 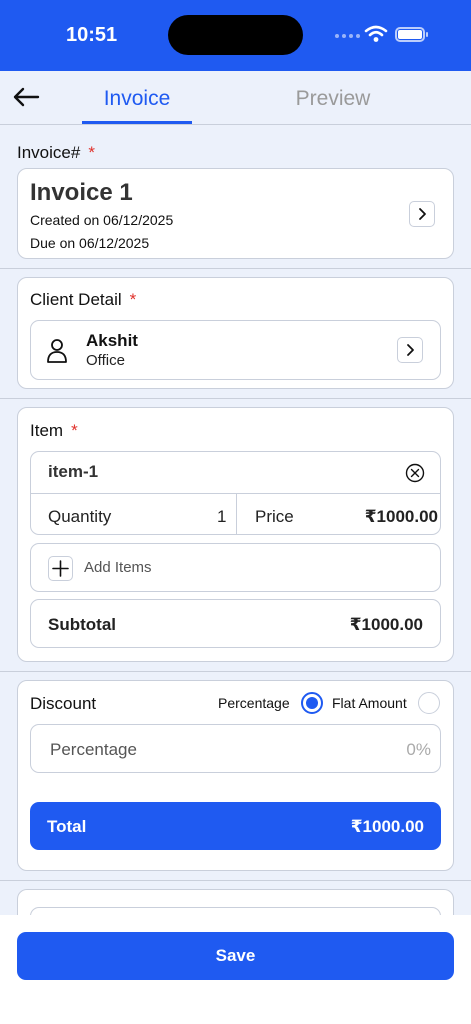 I want to click on active-tab-indicator, so click(x=137, y=122).